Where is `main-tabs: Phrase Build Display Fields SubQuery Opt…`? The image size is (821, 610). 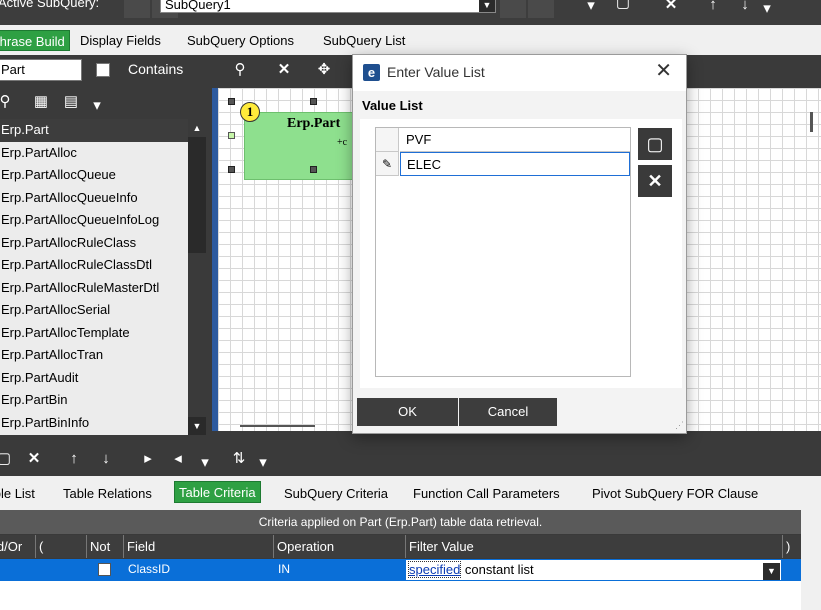
main-tabs: Phrase Build Display Fields SubQuery Opt… is located at coordinates (410, 40).